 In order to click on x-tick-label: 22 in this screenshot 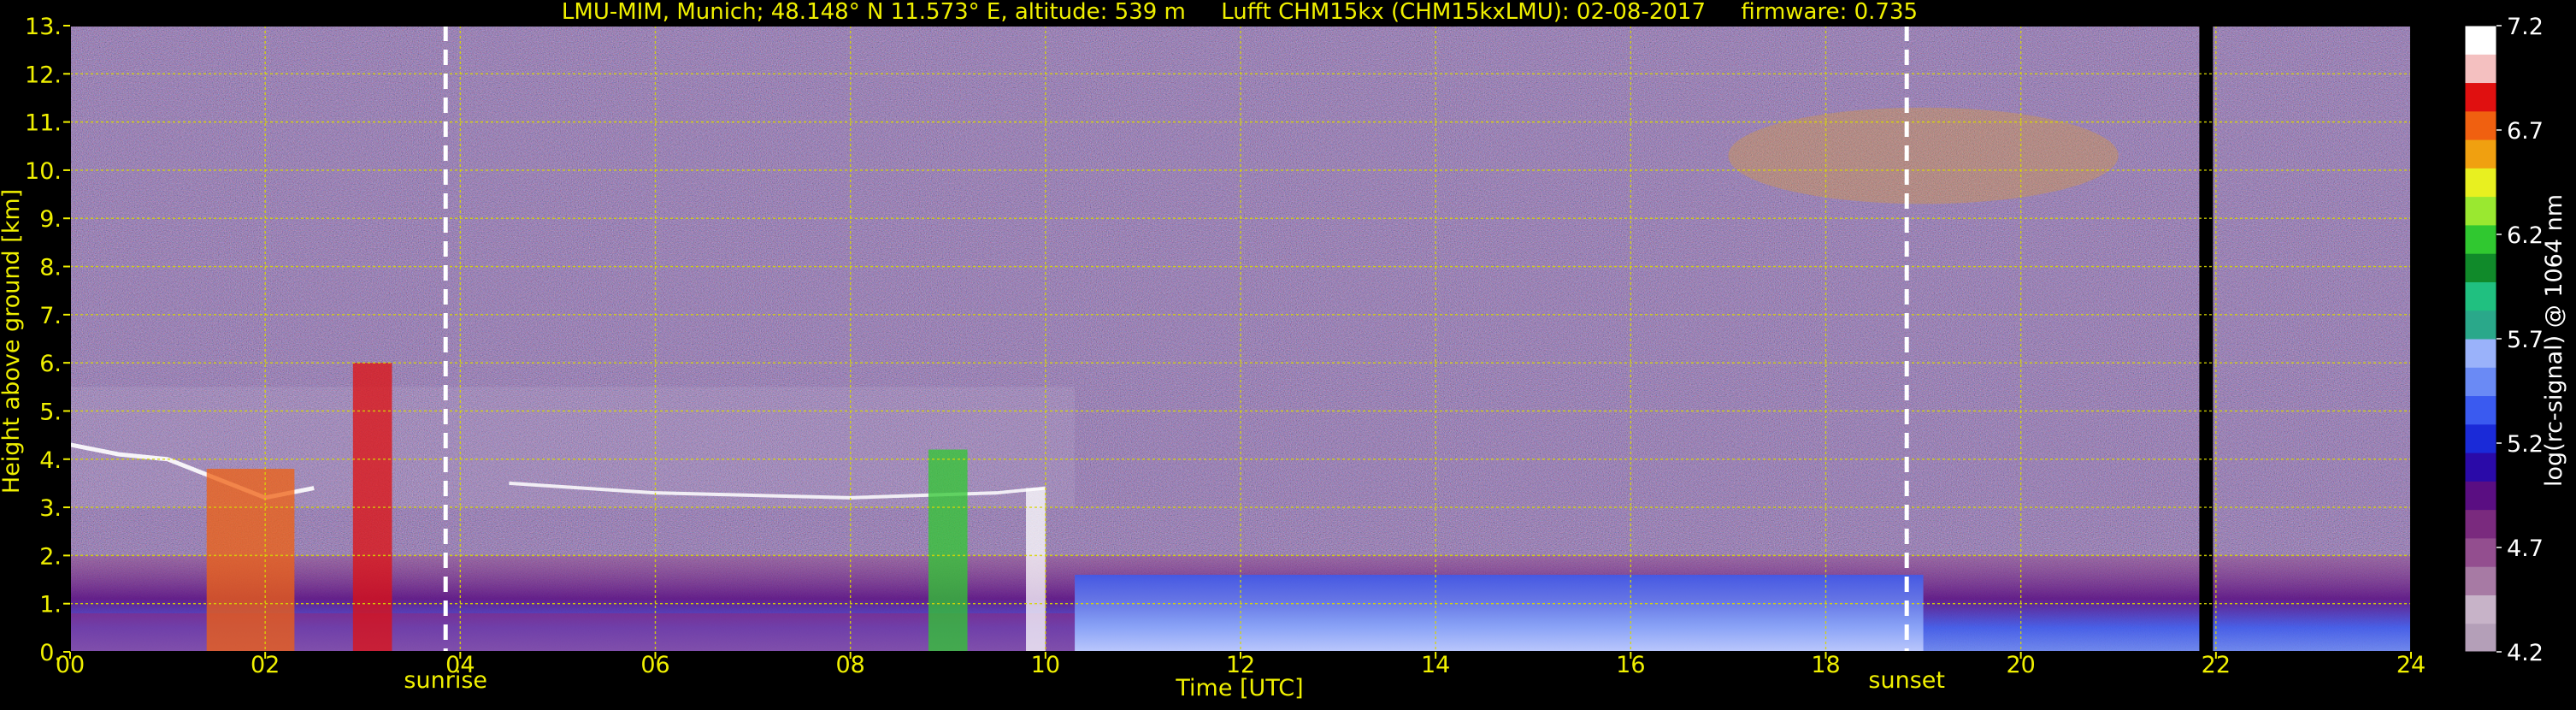, I will do `click(2216, 665)`.